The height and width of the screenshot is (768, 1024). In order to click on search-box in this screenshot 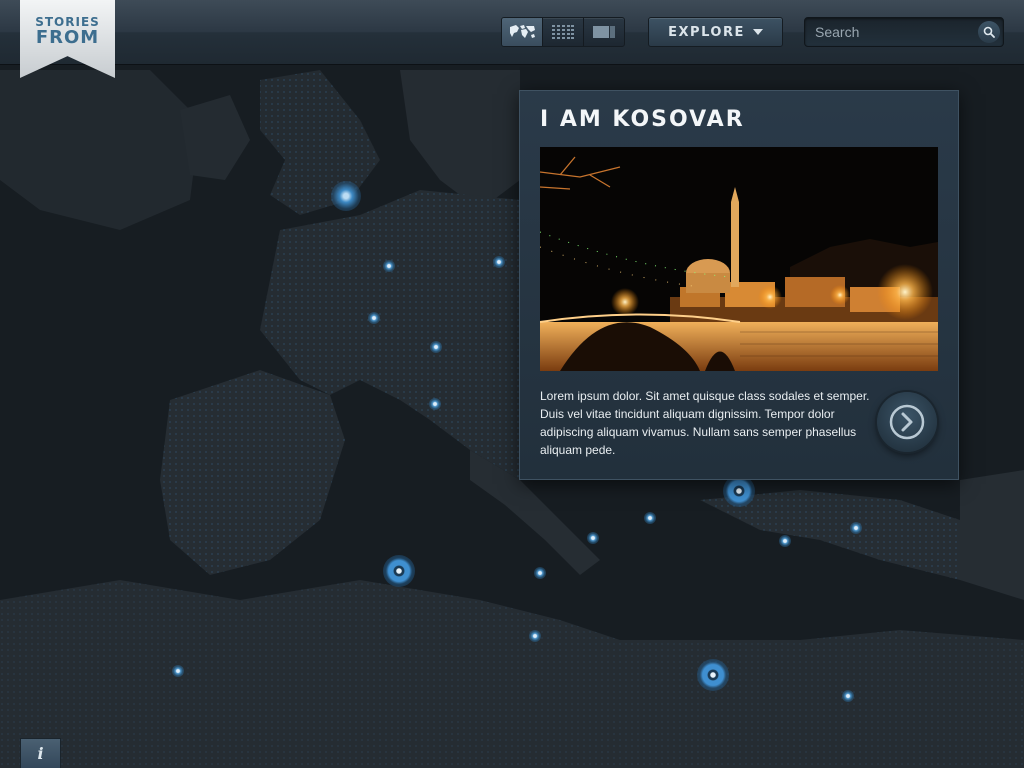, I will do `click(904, 32)`.